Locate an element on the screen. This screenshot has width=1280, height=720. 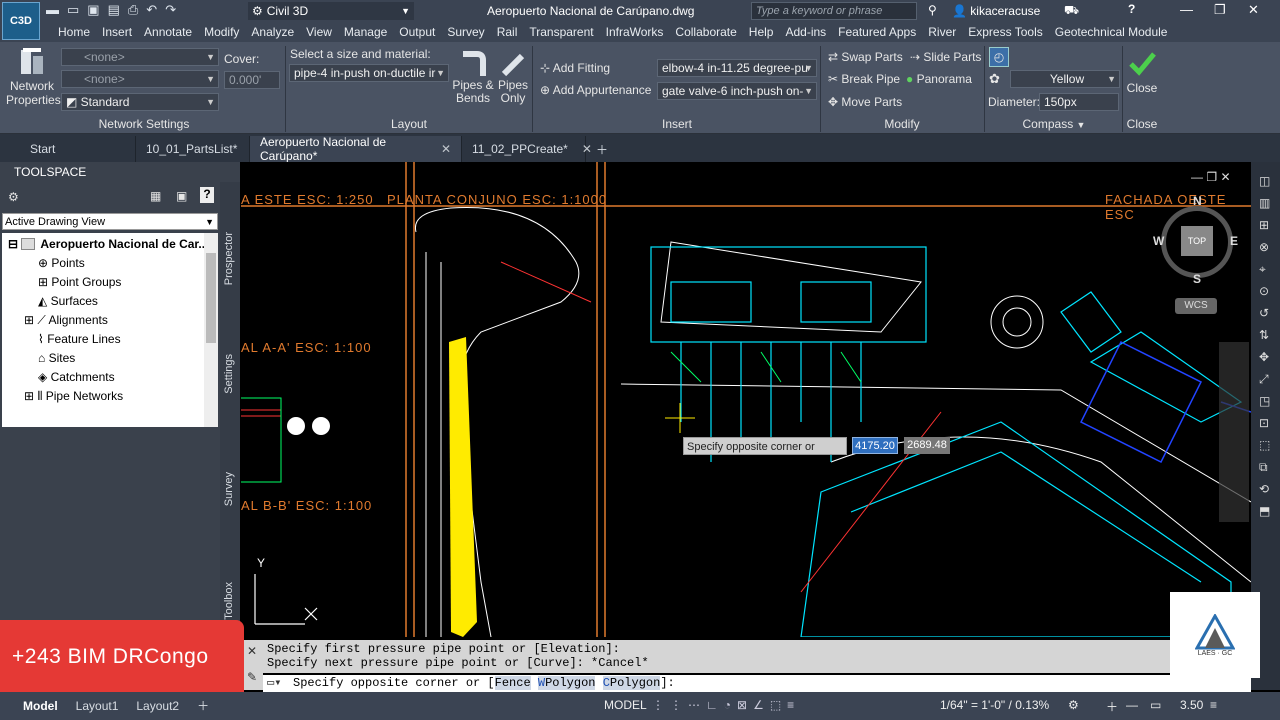
compass-toggle-icon: ◴ is located at coordinates (999, 57).